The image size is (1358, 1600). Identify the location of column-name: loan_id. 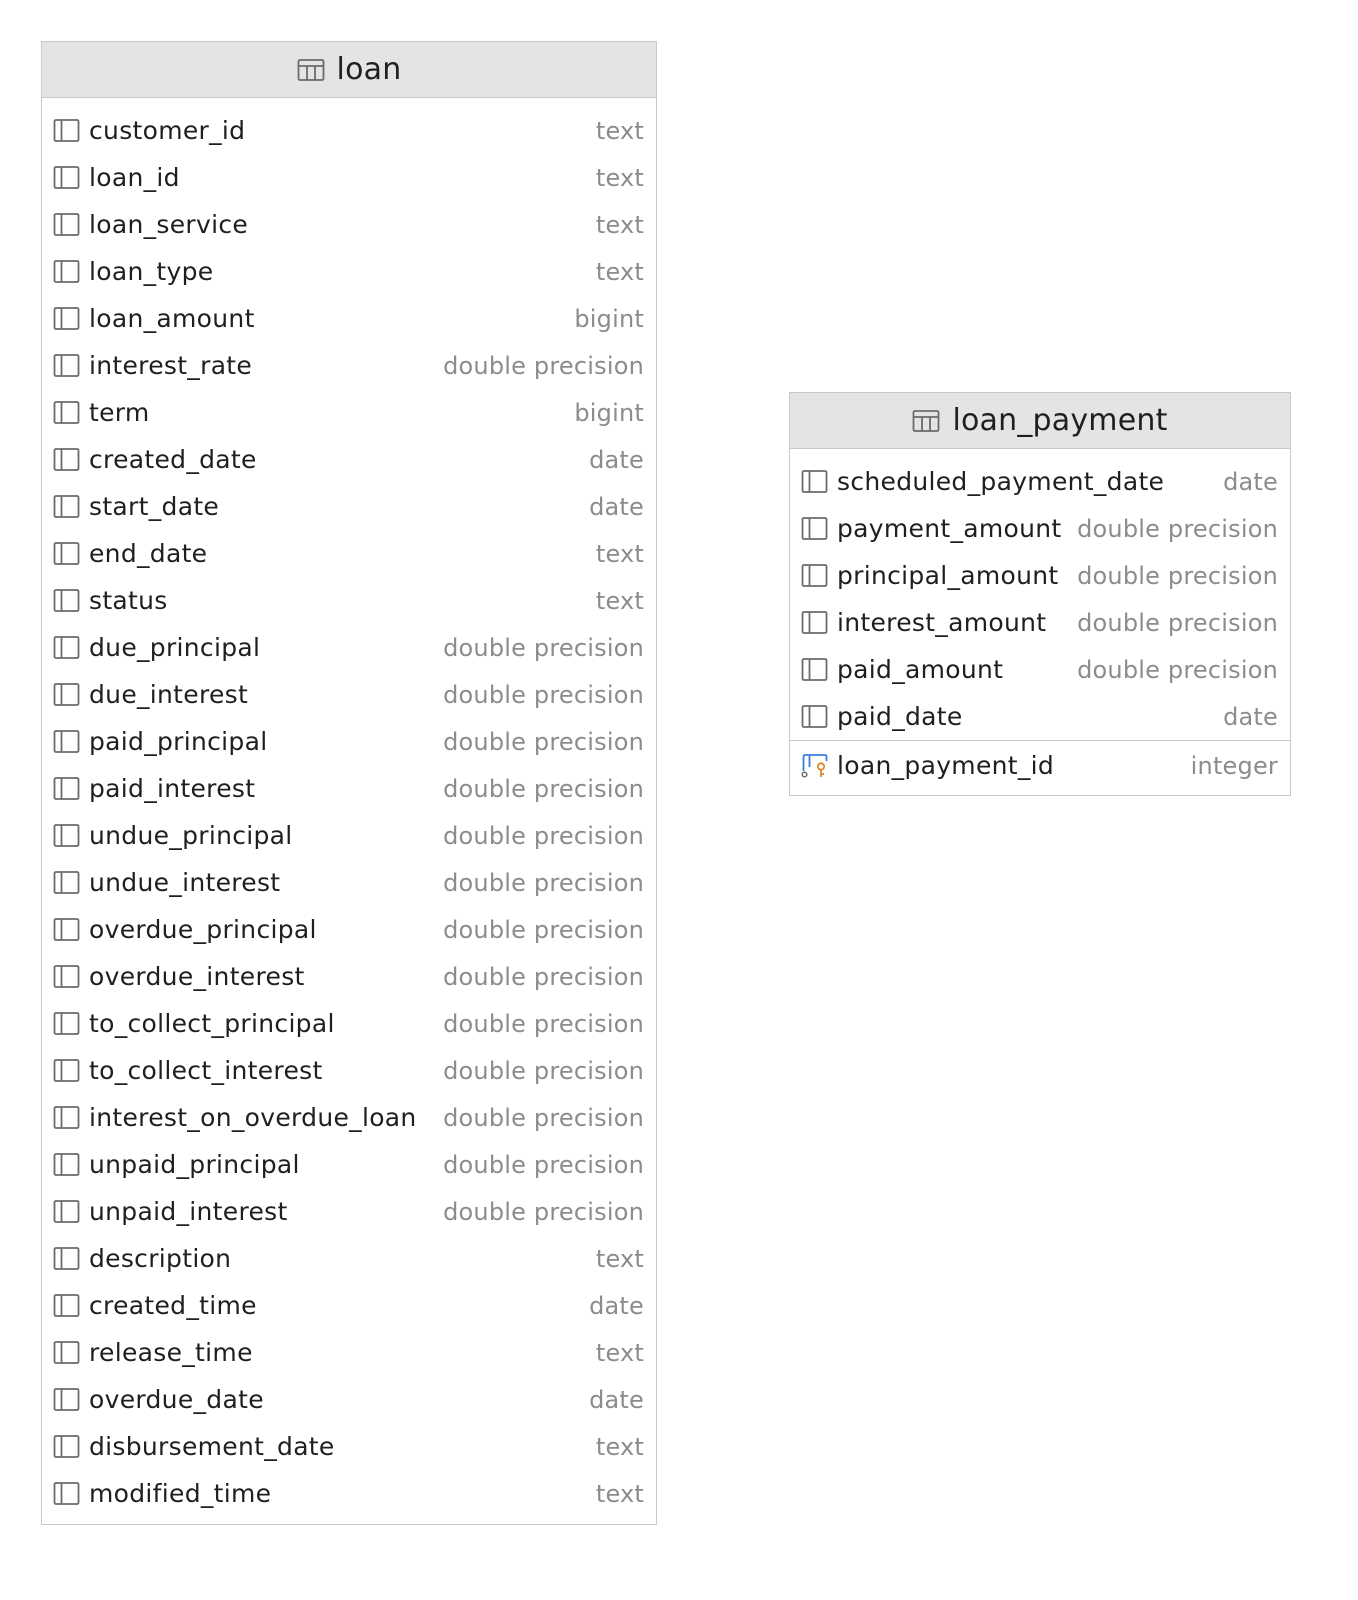
(134, 177).